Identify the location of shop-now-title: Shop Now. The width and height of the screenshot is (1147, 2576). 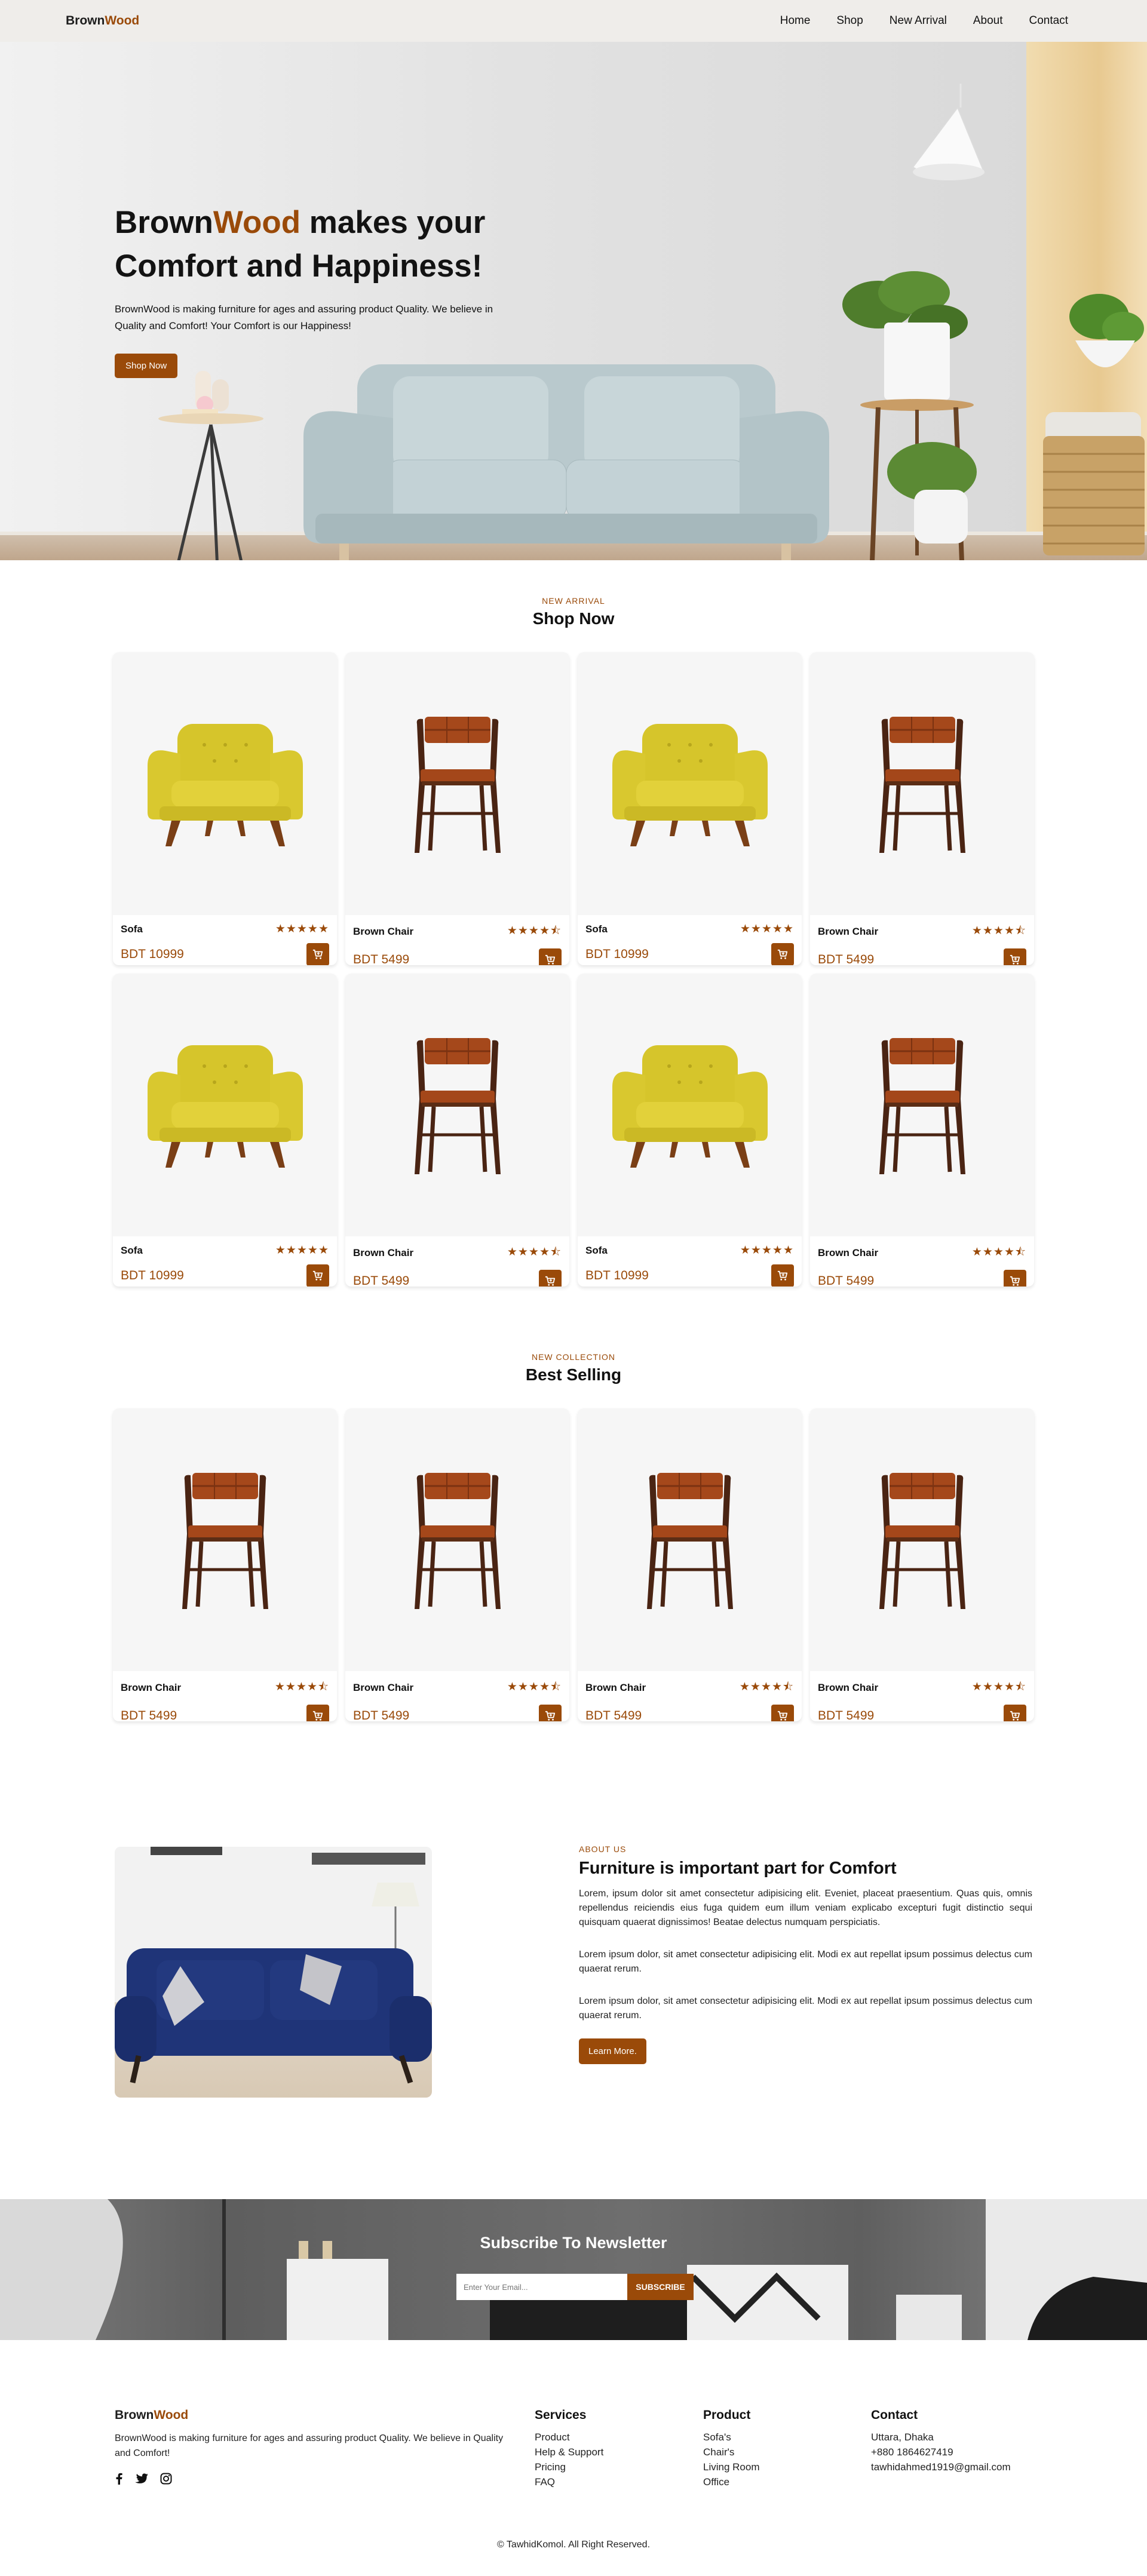
(573, 618).